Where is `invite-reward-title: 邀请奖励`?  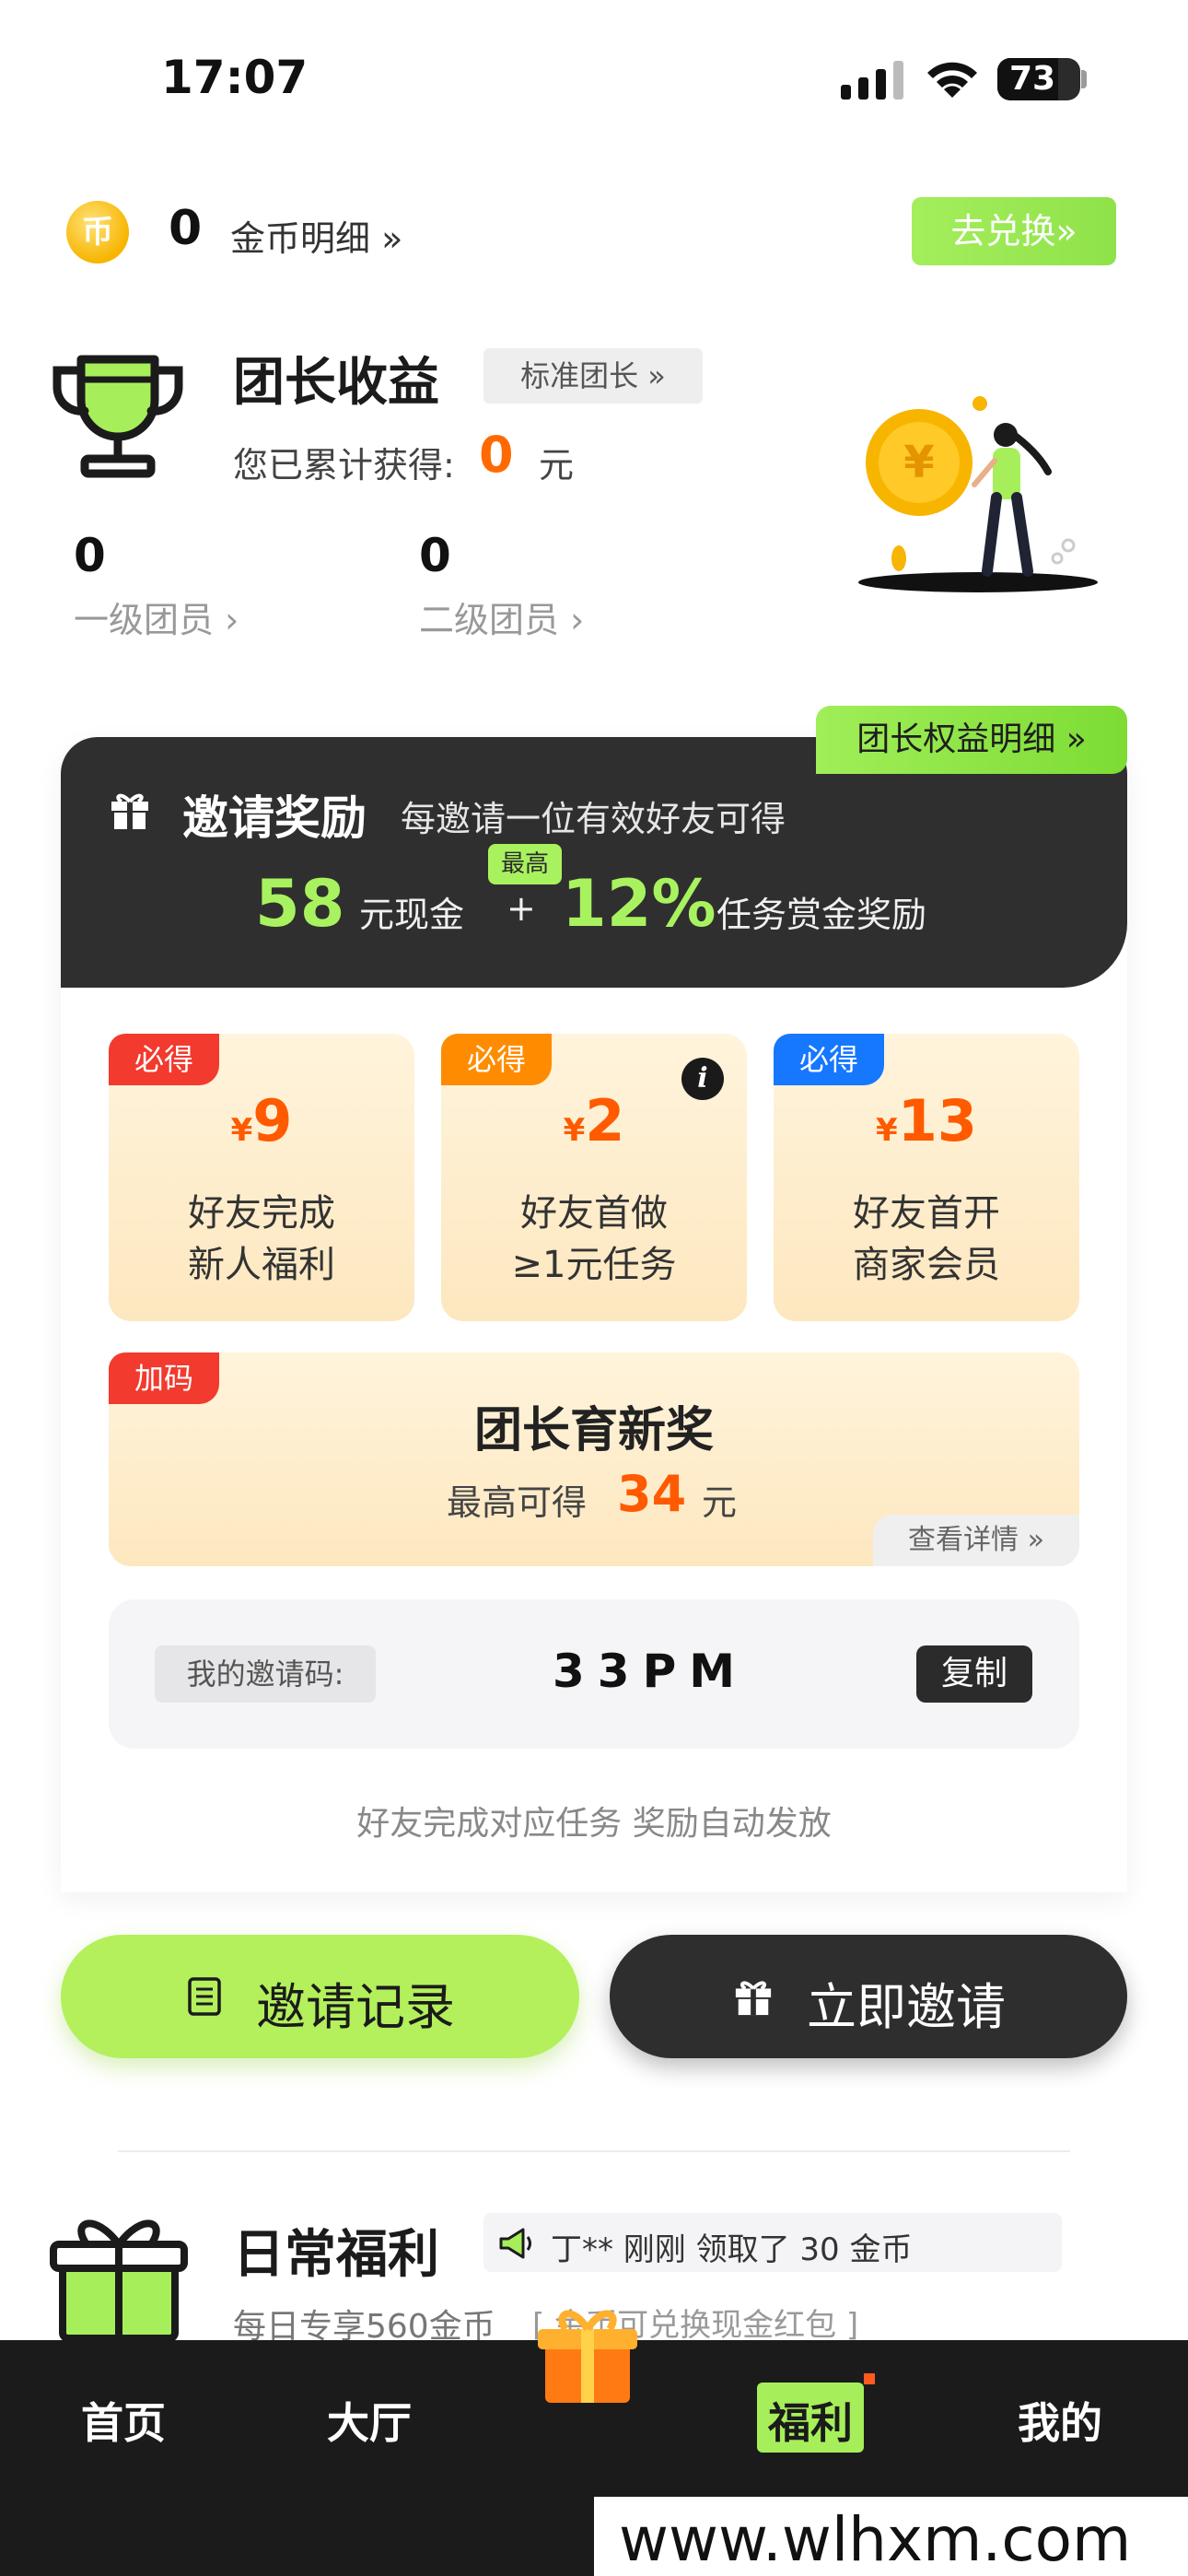 invite-reward-title: 邀请奖励 is located at coordinates (274, 818).